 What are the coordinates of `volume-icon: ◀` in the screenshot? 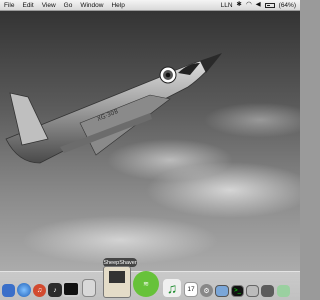 It's located at (258, 5).